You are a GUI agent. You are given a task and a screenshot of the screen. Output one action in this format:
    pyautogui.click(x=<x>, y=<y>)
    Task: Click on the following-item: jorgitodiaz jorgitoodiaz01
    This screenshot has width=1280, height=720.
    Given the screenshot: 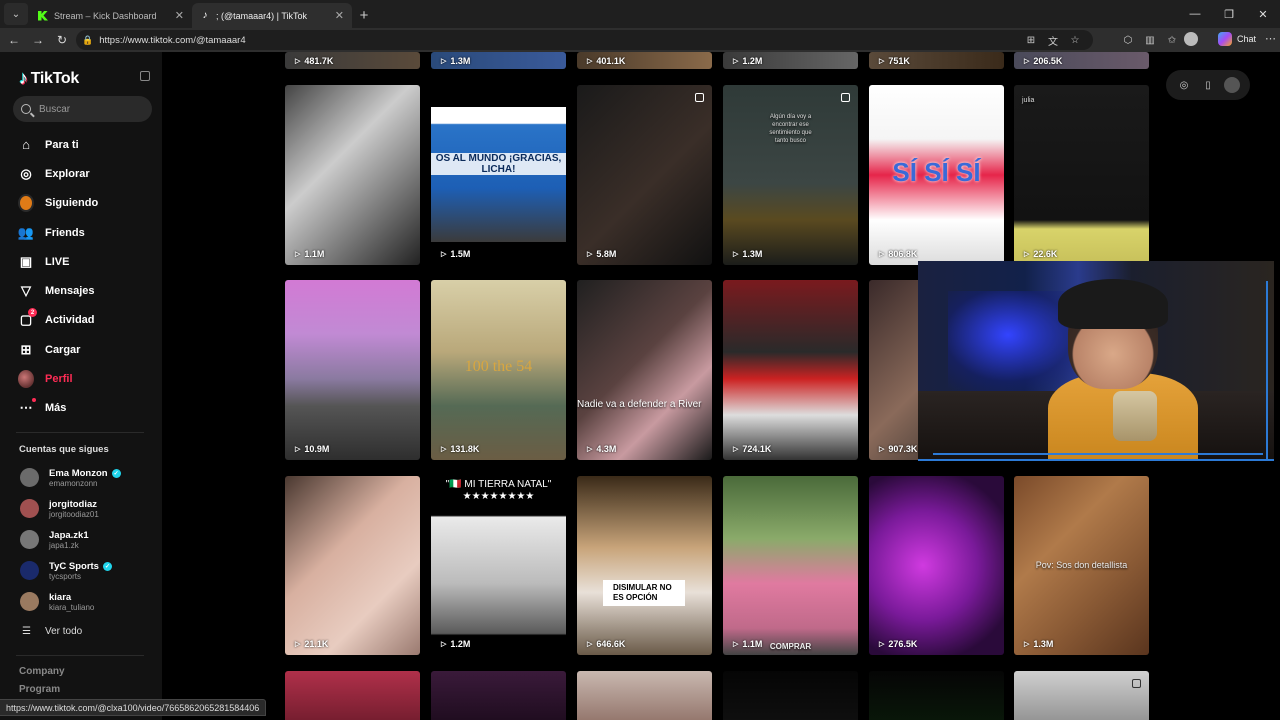 What is the action you would take?
    pyautogui.click(x=81, y=508)
    